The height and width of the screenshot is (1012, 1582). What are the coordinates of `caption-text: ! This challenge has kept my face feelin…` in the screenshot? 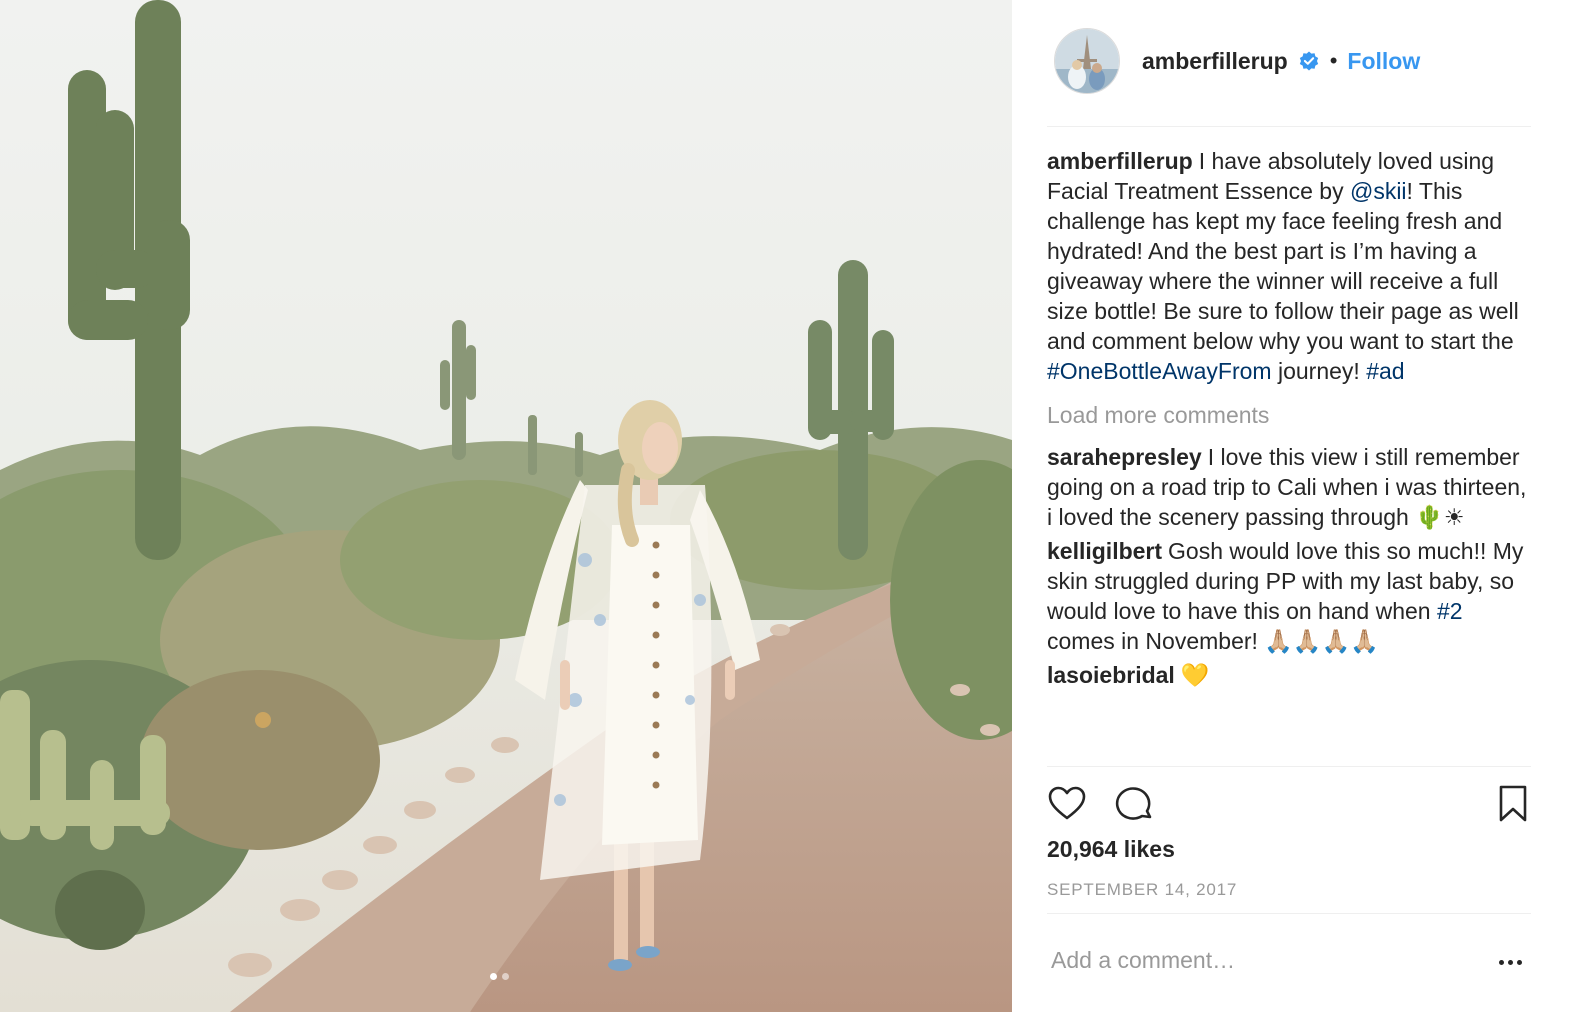 It's located at (1283, 266).